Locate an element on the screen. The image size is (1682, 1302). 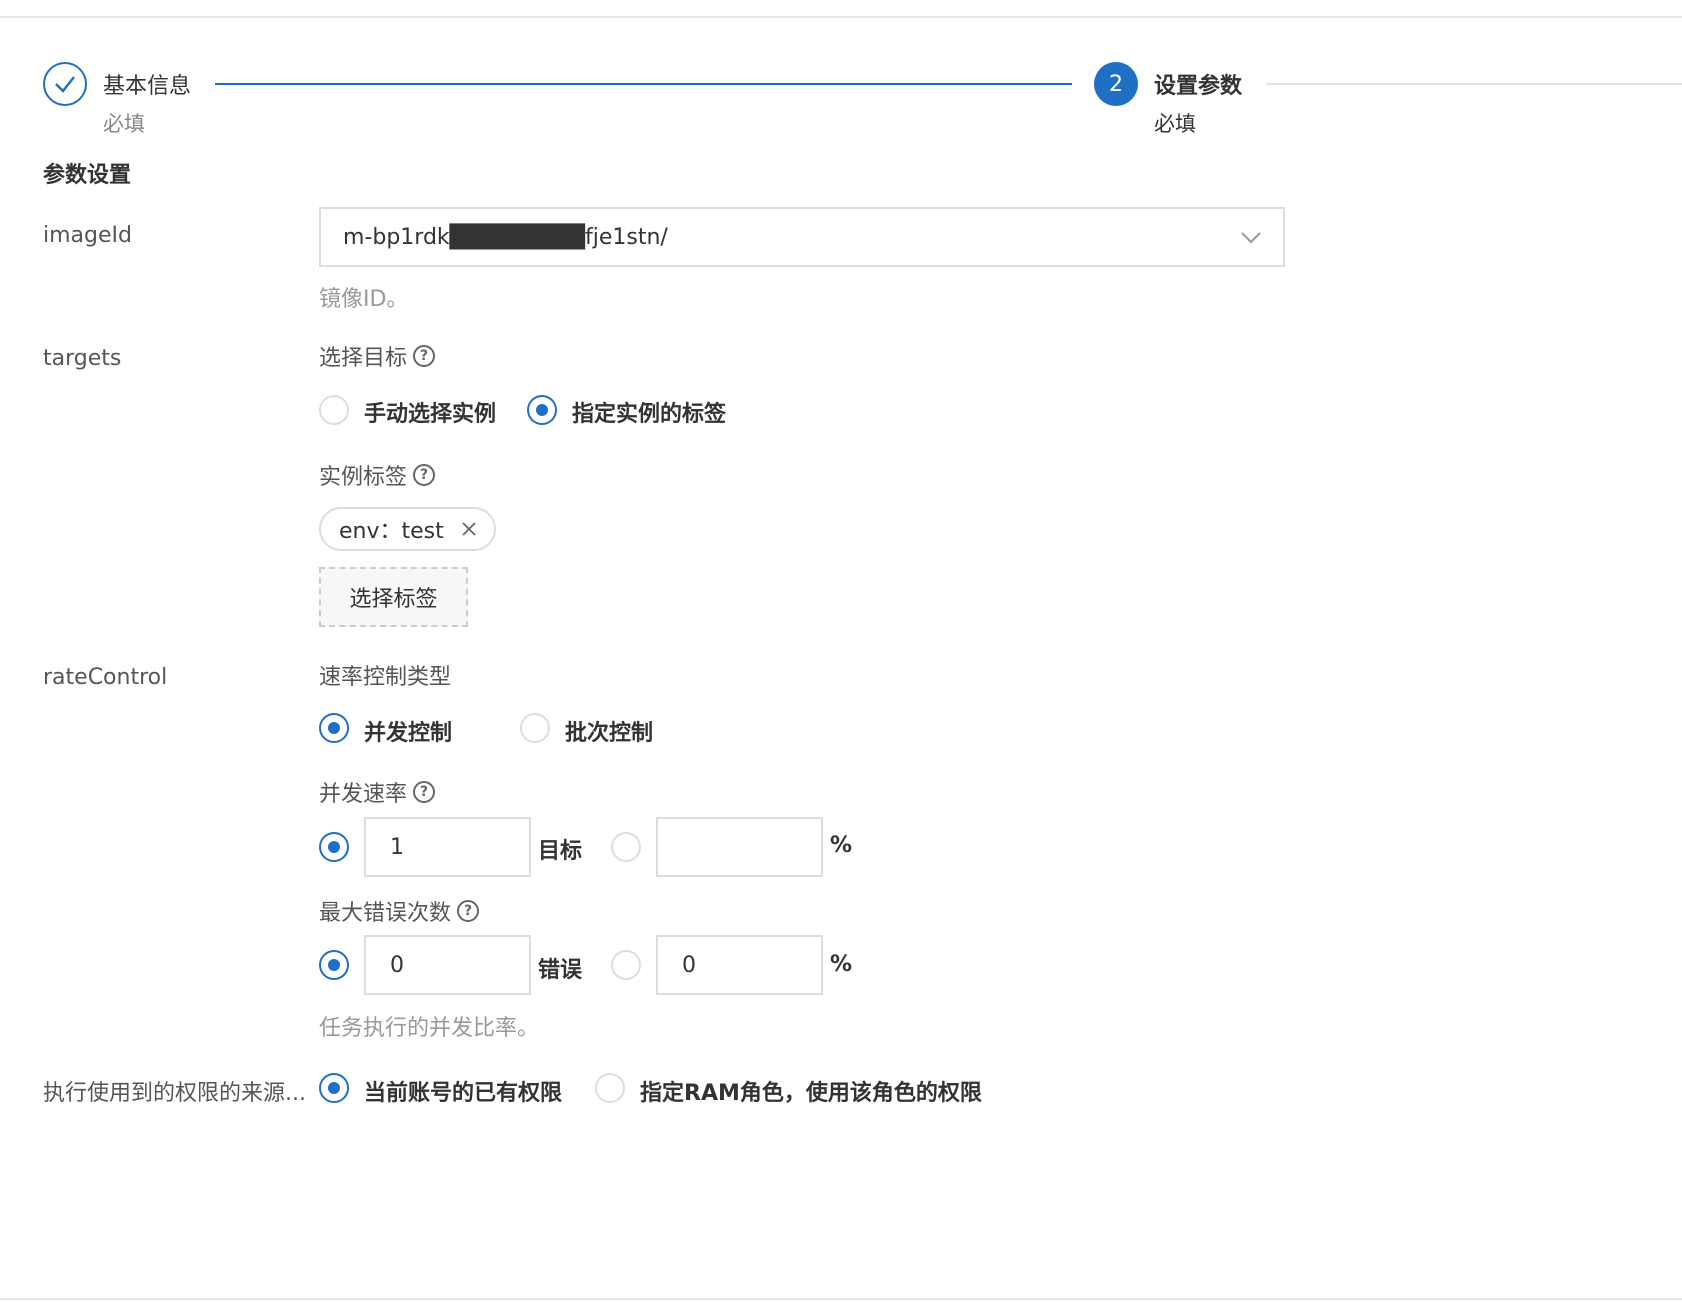
rate-type-label: 速率控制类型 is located at coordinates (385, 675).